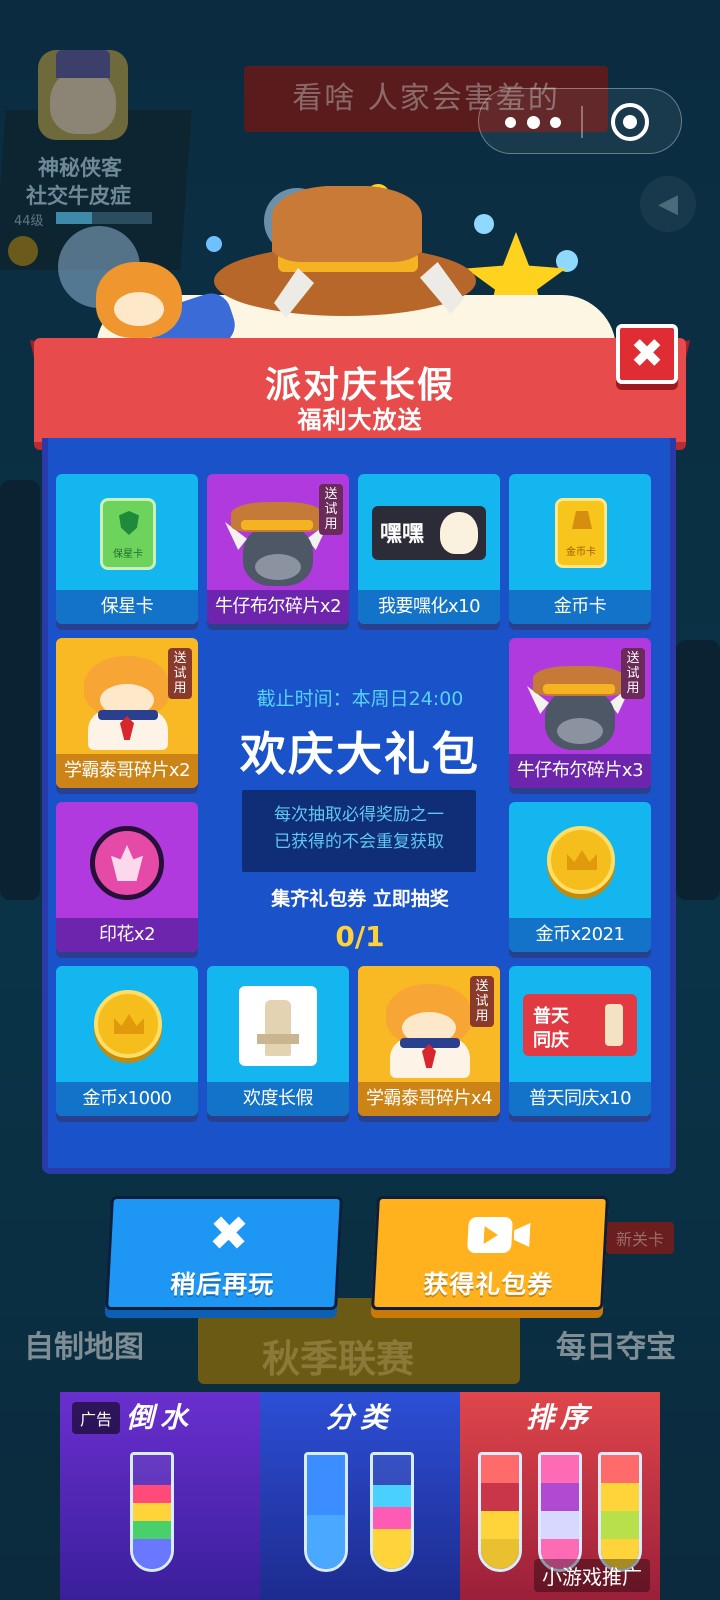  I want to click on prize-cell-coins-1000: 金币x1000, so click(127, 1041).